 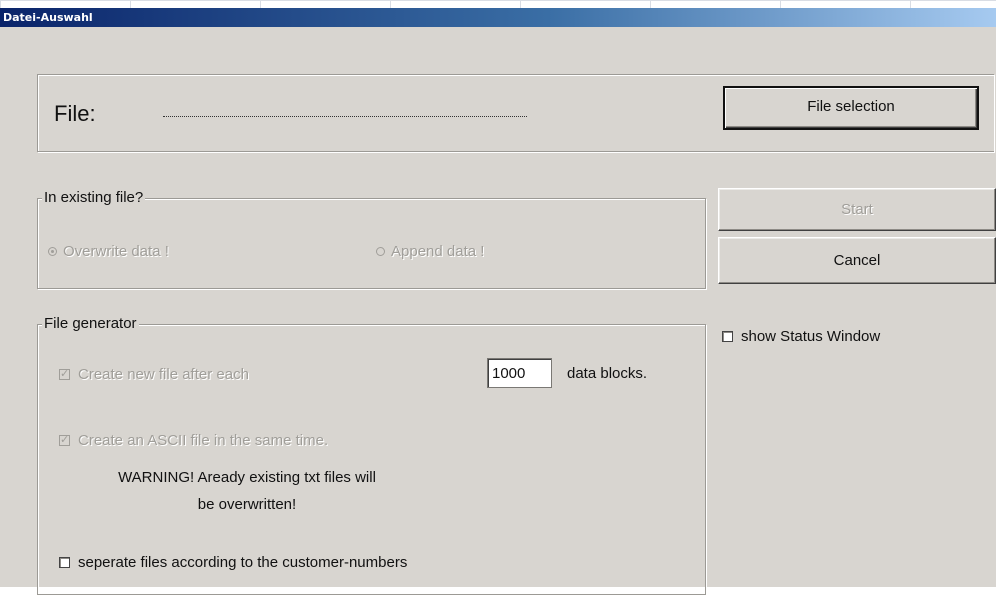 What do you see at coordinates (438, 251) in the screenshot?
I see `append-label: Append data !` at bounding box center [438, 251].